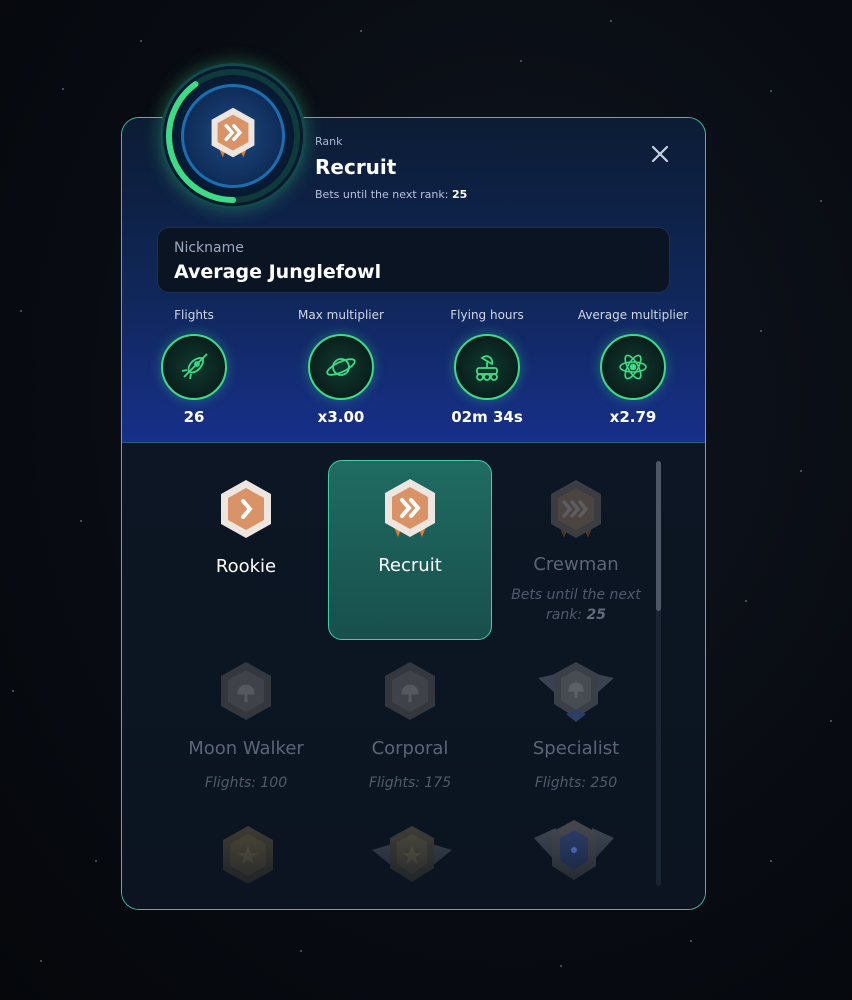 This screenshot has width=852, height=1000. Describe the element at coordinates (246, 783) in the screenshot. I see `rank-note: Flights: 100` at that location.